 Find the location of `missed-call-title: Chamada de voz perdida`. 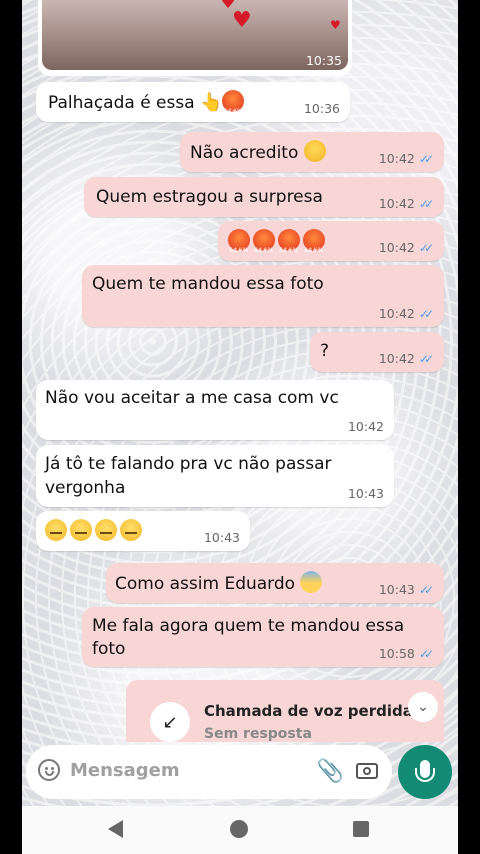

missed-call-title: Chamada de voz perdida is located at coordinates (308, 711).